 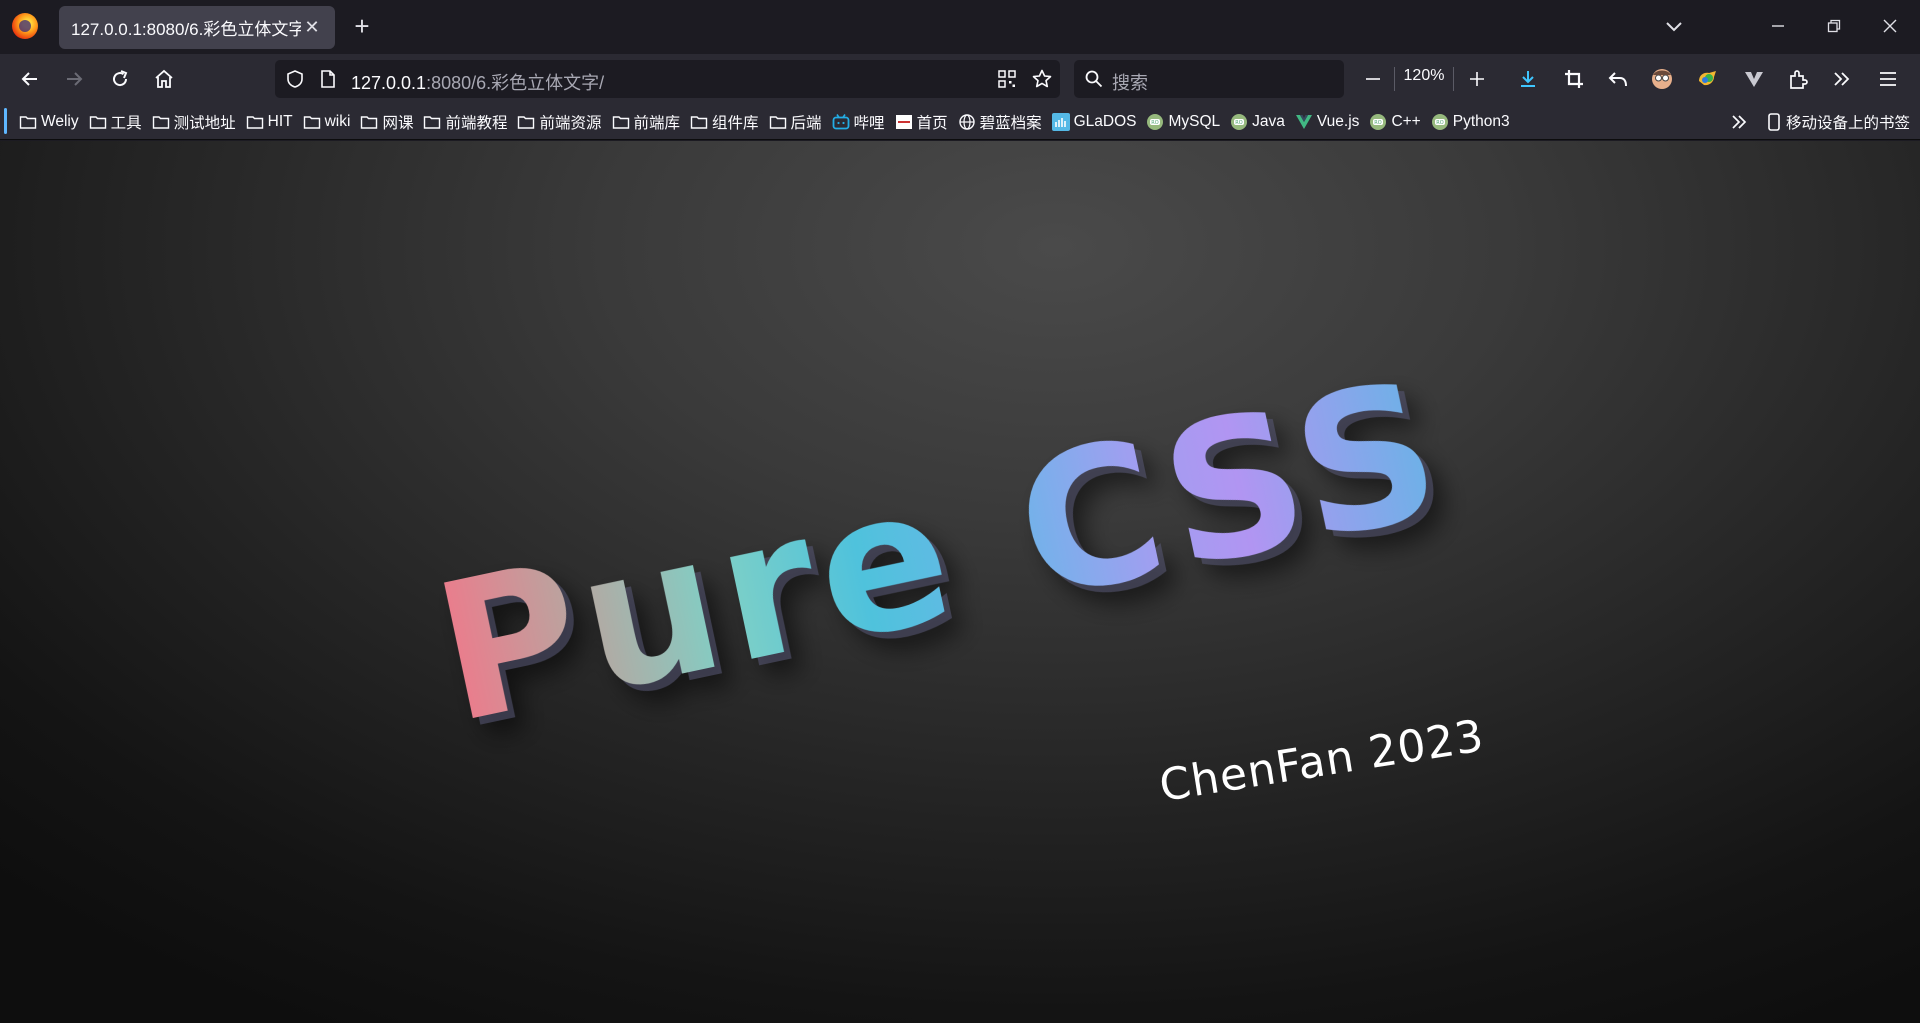 I want to click on bookmark-item: RO C++, so click(x=1394, y=122).